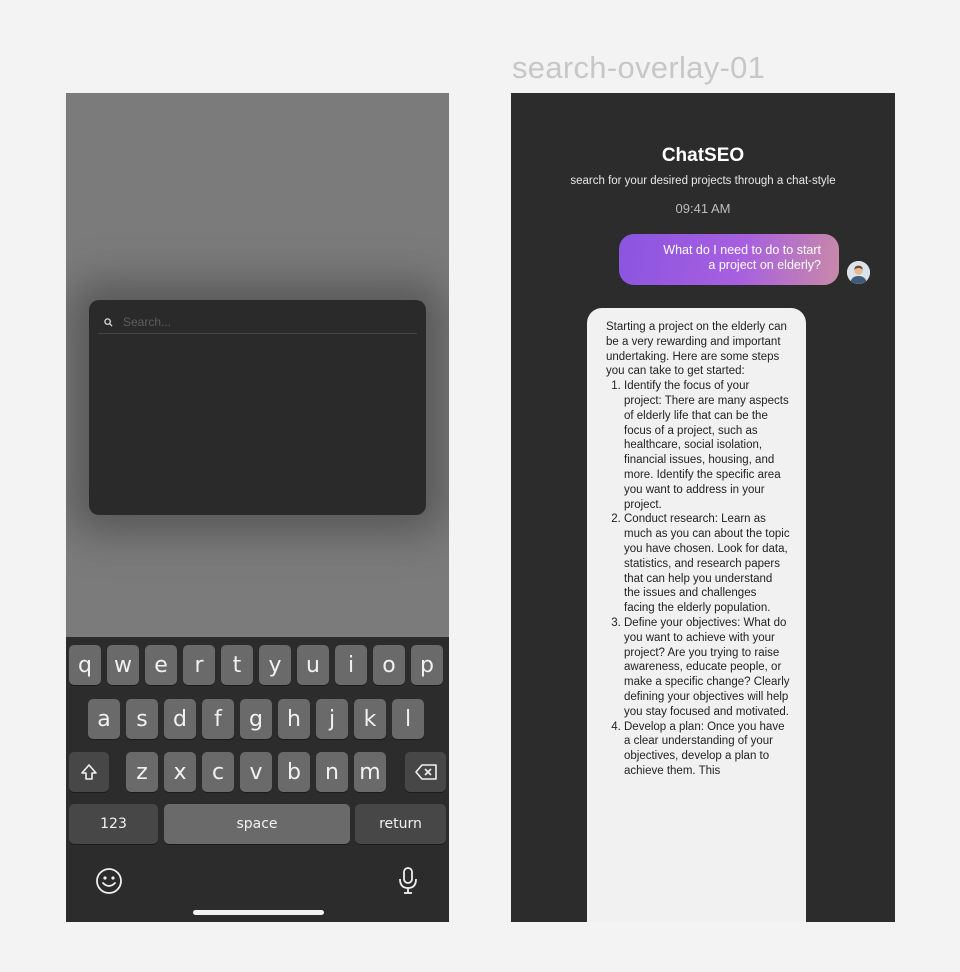 The width and height of the screenshot is (960, 972). I want to click on key-p: p, so click(427, 665).